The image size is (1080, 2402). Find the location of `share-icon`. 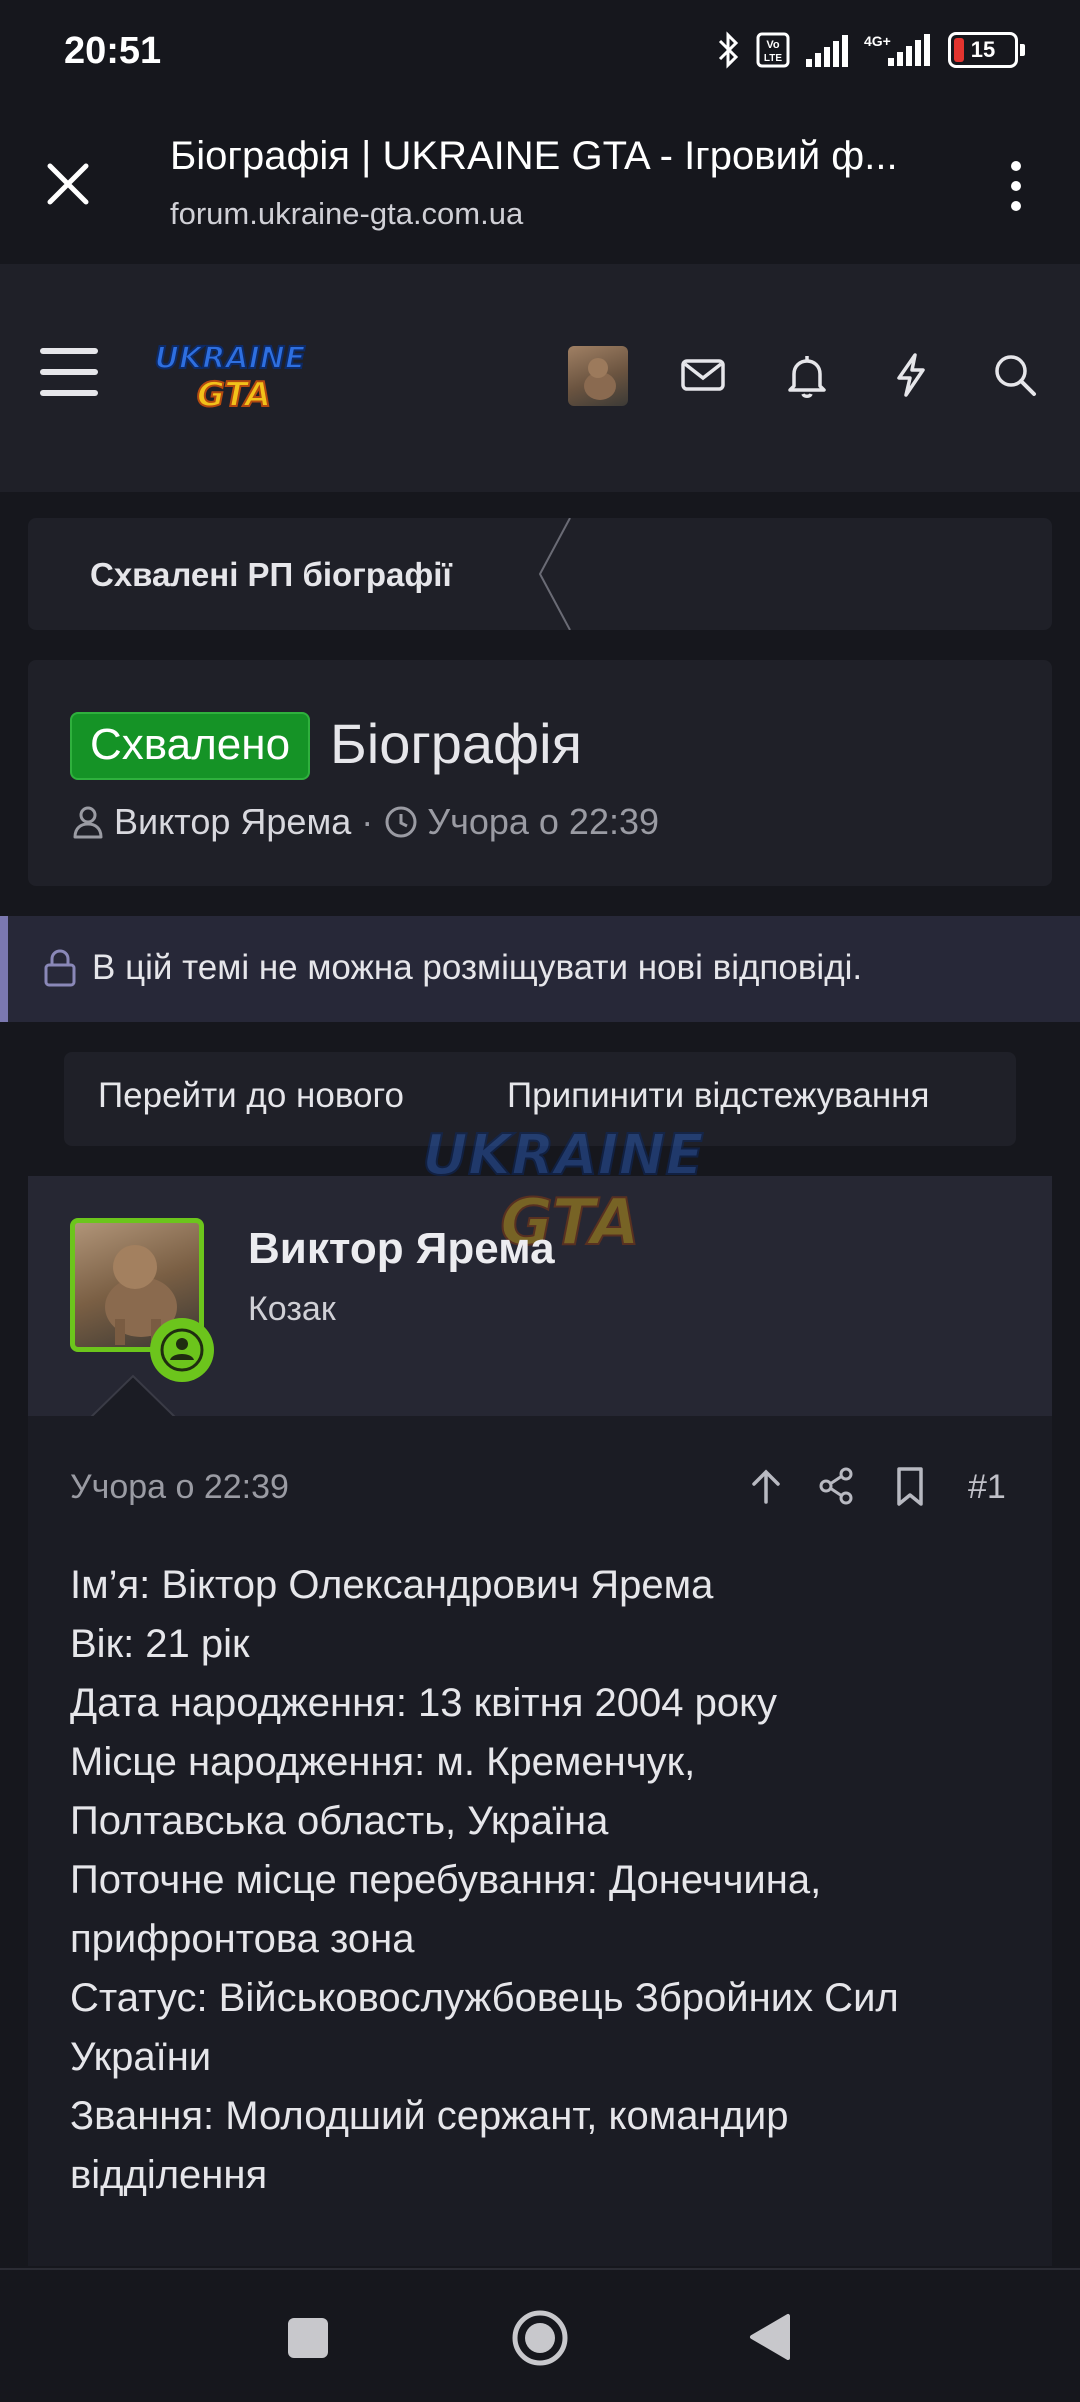

share-icon is located at coordinates (836, 1486).